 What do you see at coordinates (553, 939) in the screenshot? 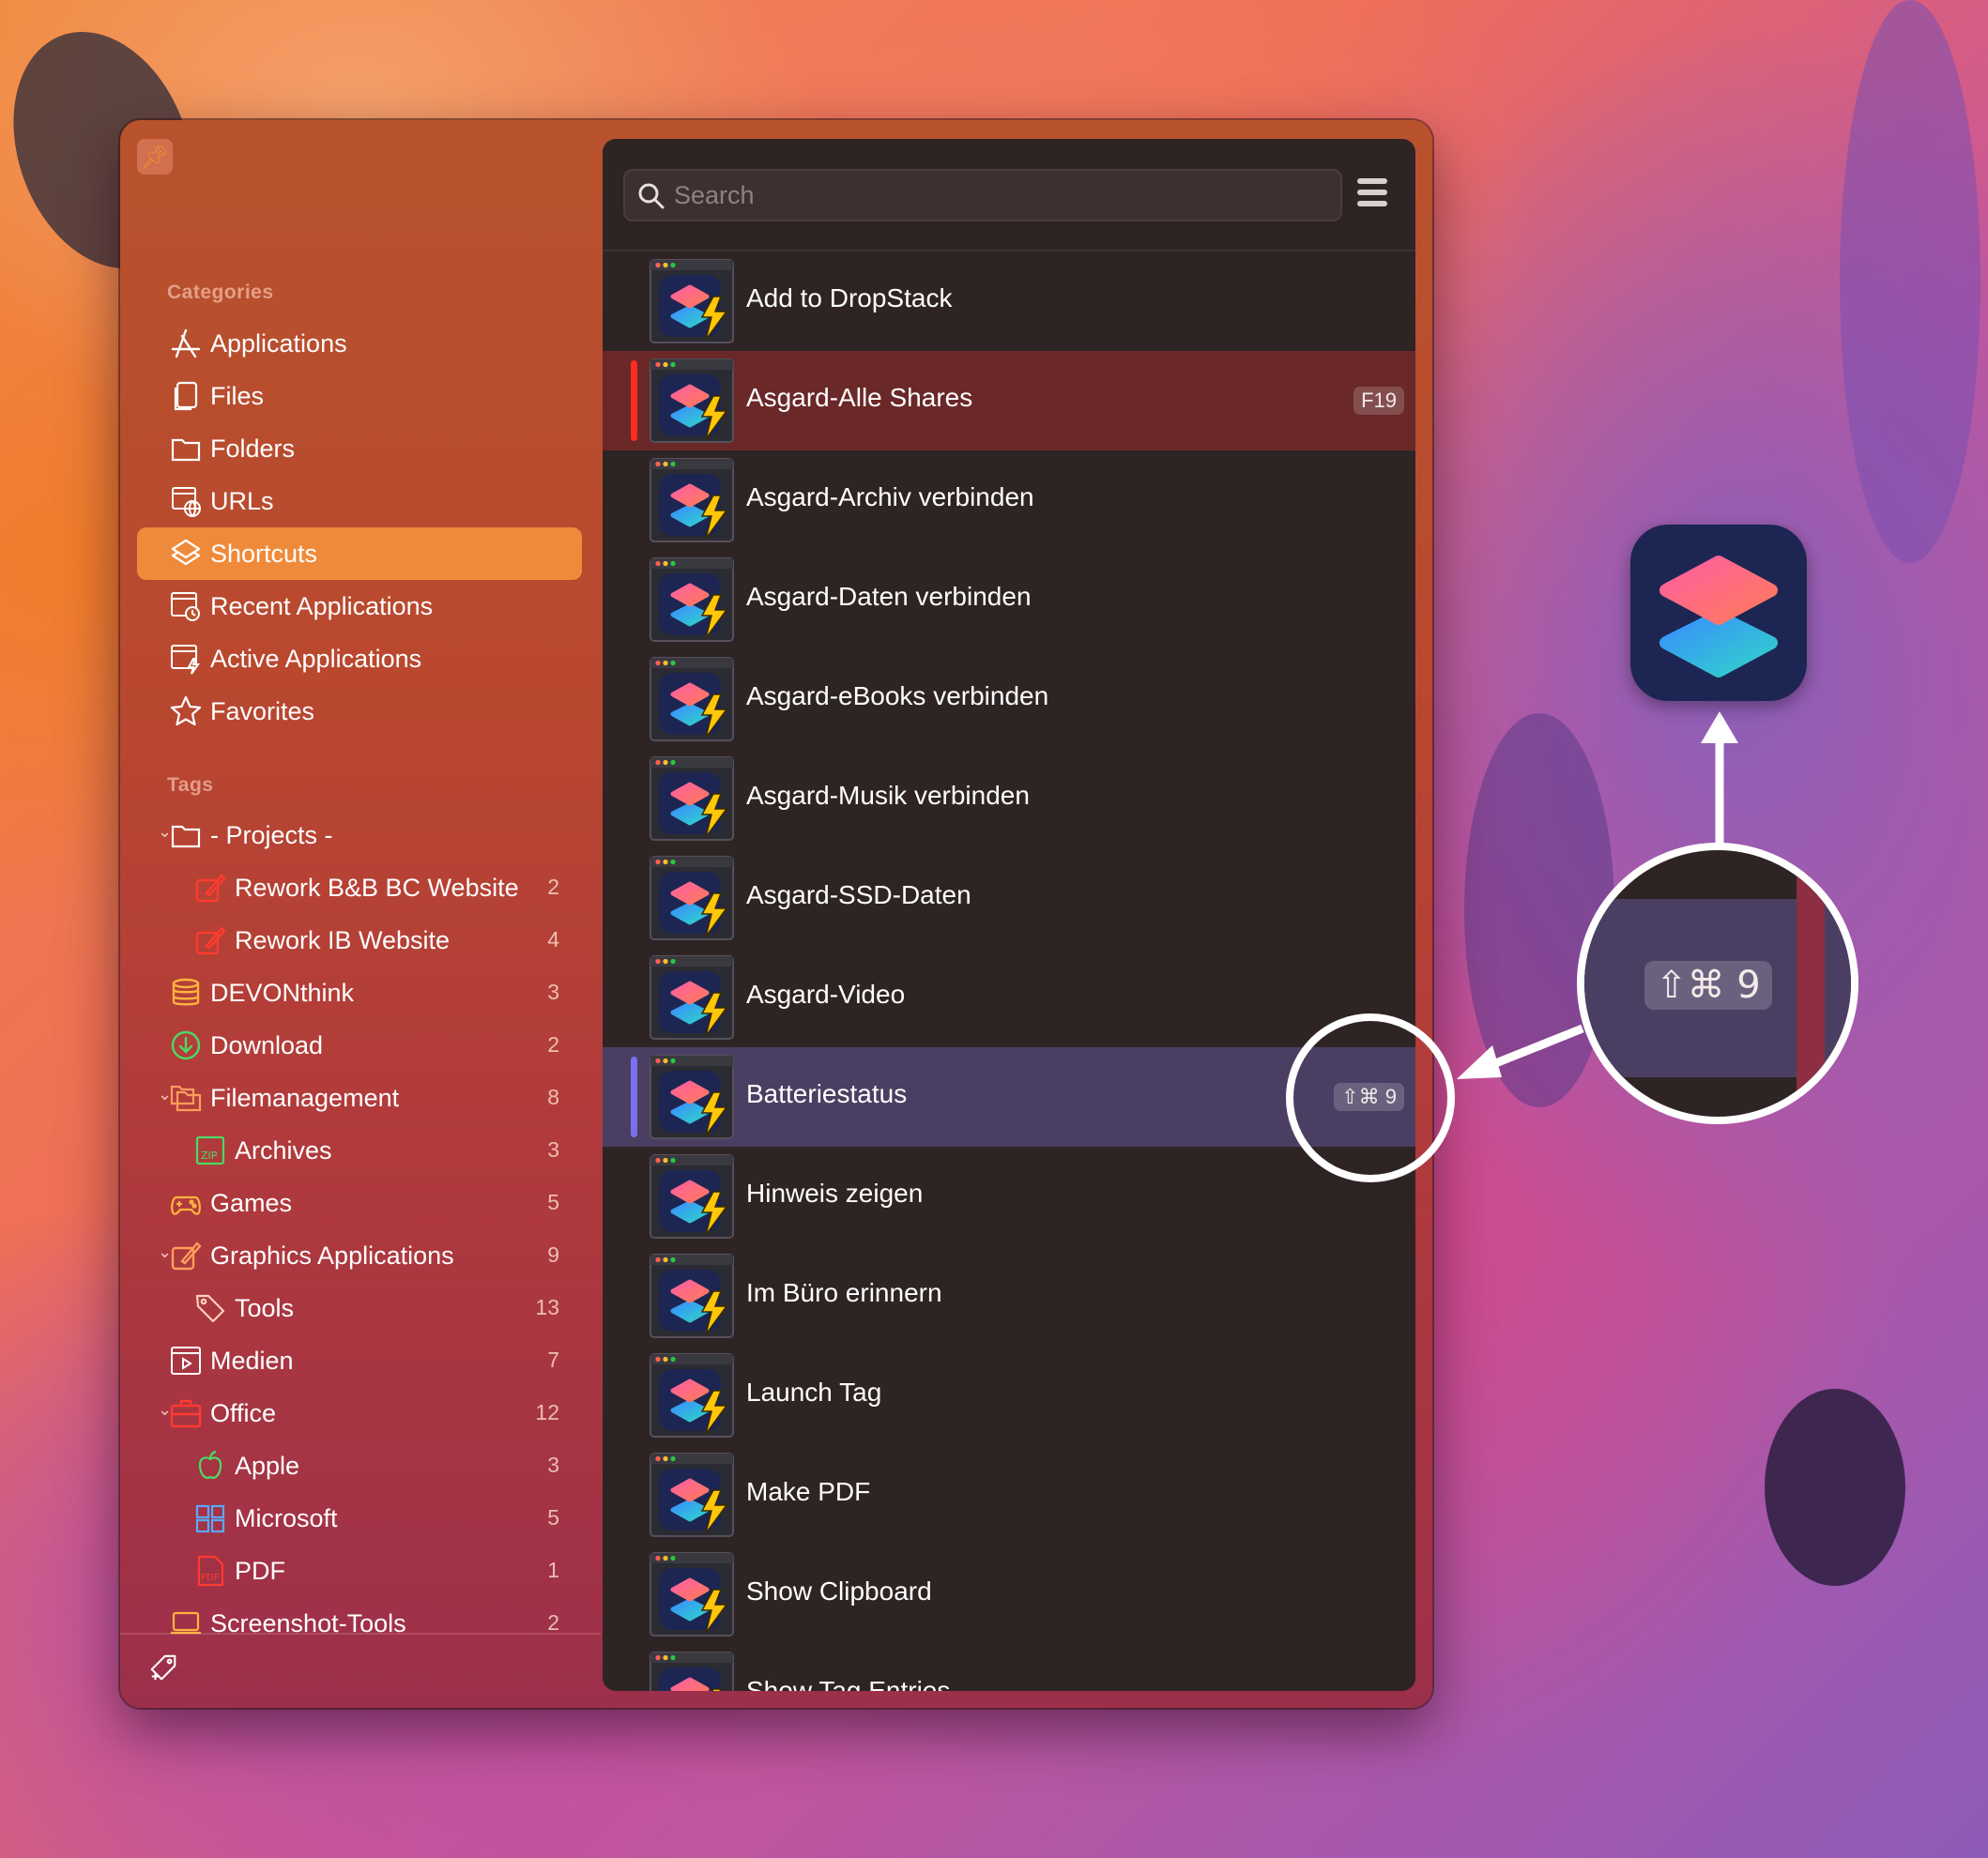
I see `tag-count: 4` at bounding box center [553, 939].